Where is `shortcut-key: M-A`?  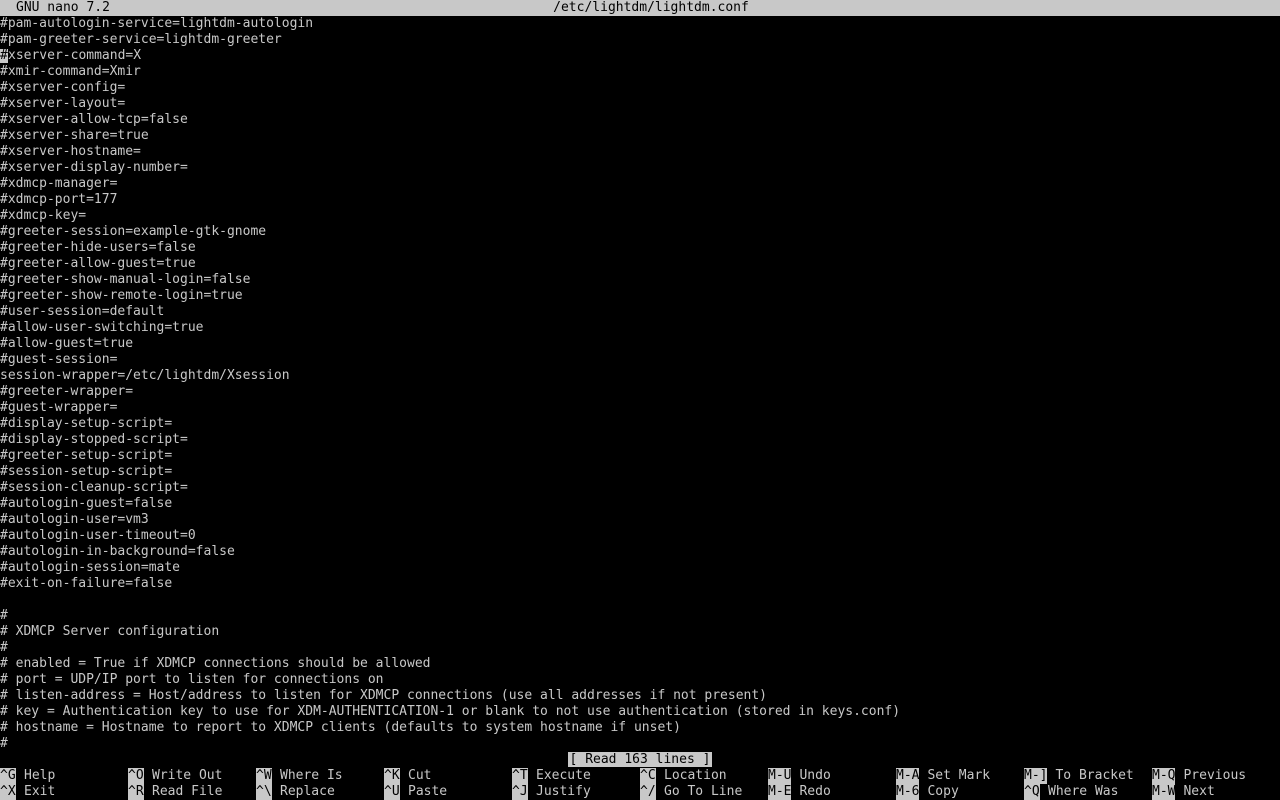
shortcut-key: M-A is located at coordinates (908, 776).